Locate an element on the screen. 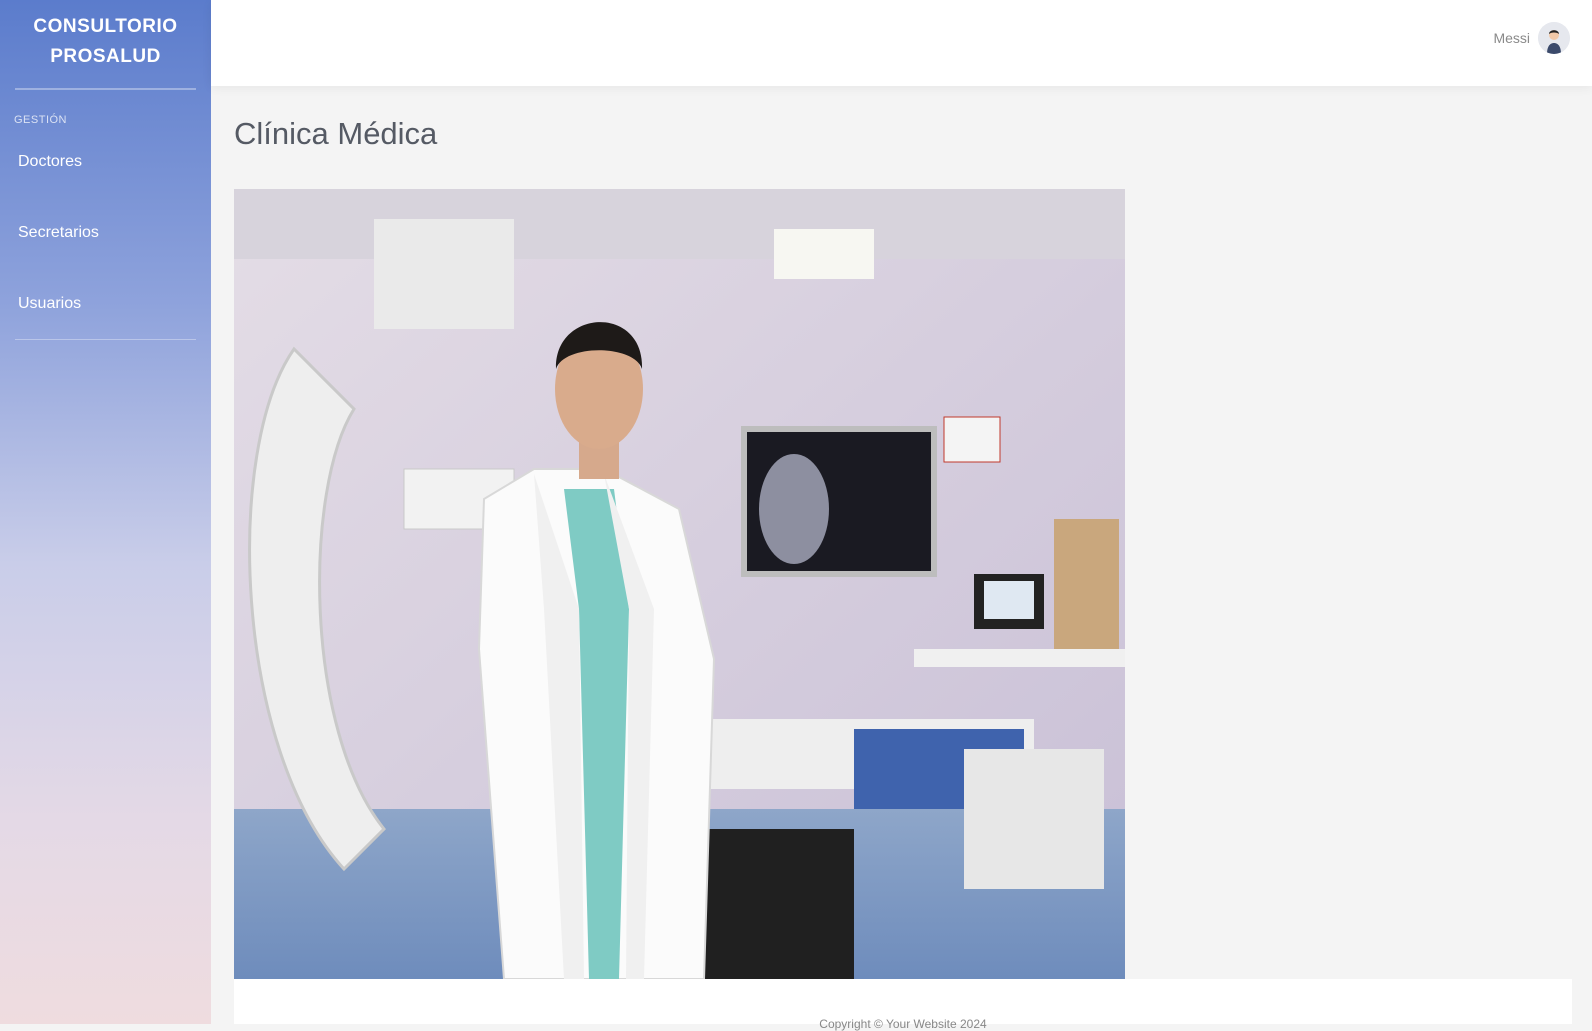 Image resolution: width=1592 pixels, height=1031 pixels. sidebar-nav: Doctores Secretarios Usuarios is located at coordinates (105, 232).